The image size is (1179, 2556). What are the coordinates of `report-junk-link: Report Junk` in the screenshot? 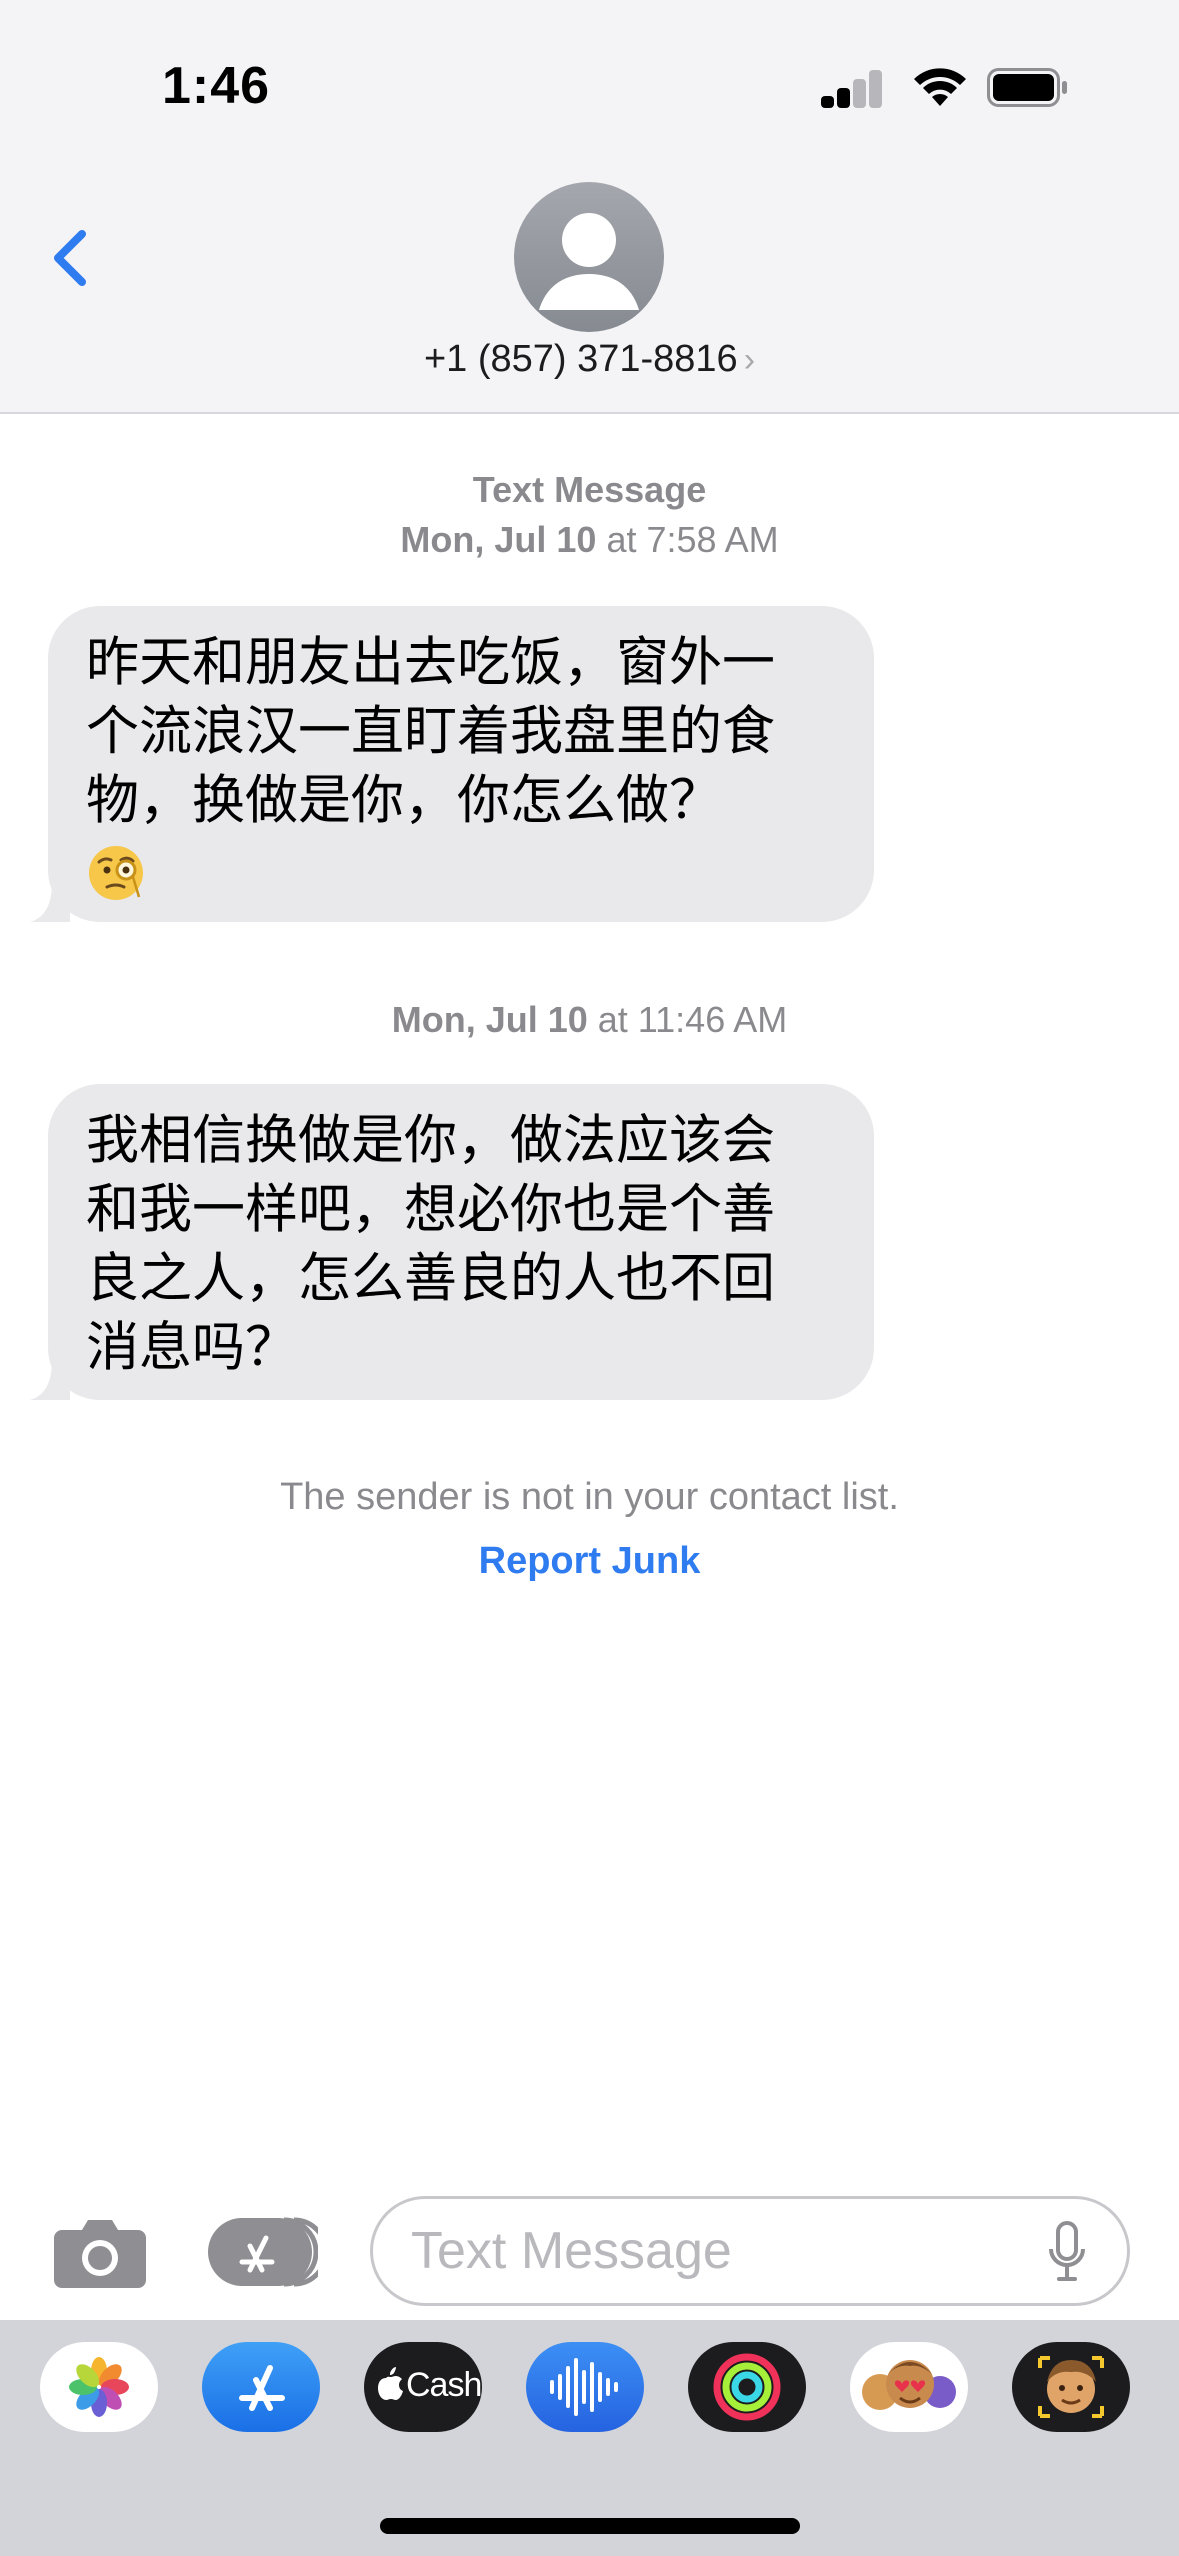 It's located at (589, 1561).